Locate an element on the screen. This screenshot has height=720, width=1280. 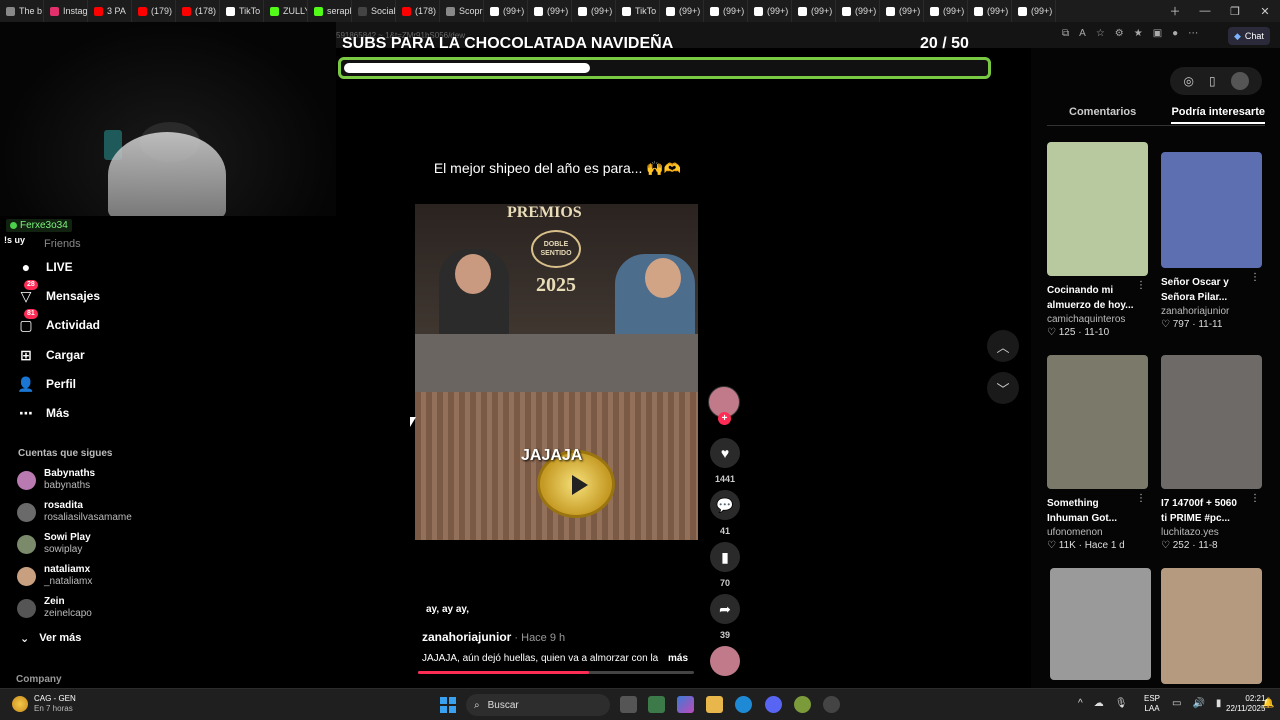
company-link: Company is located at coordinates (39, 679).